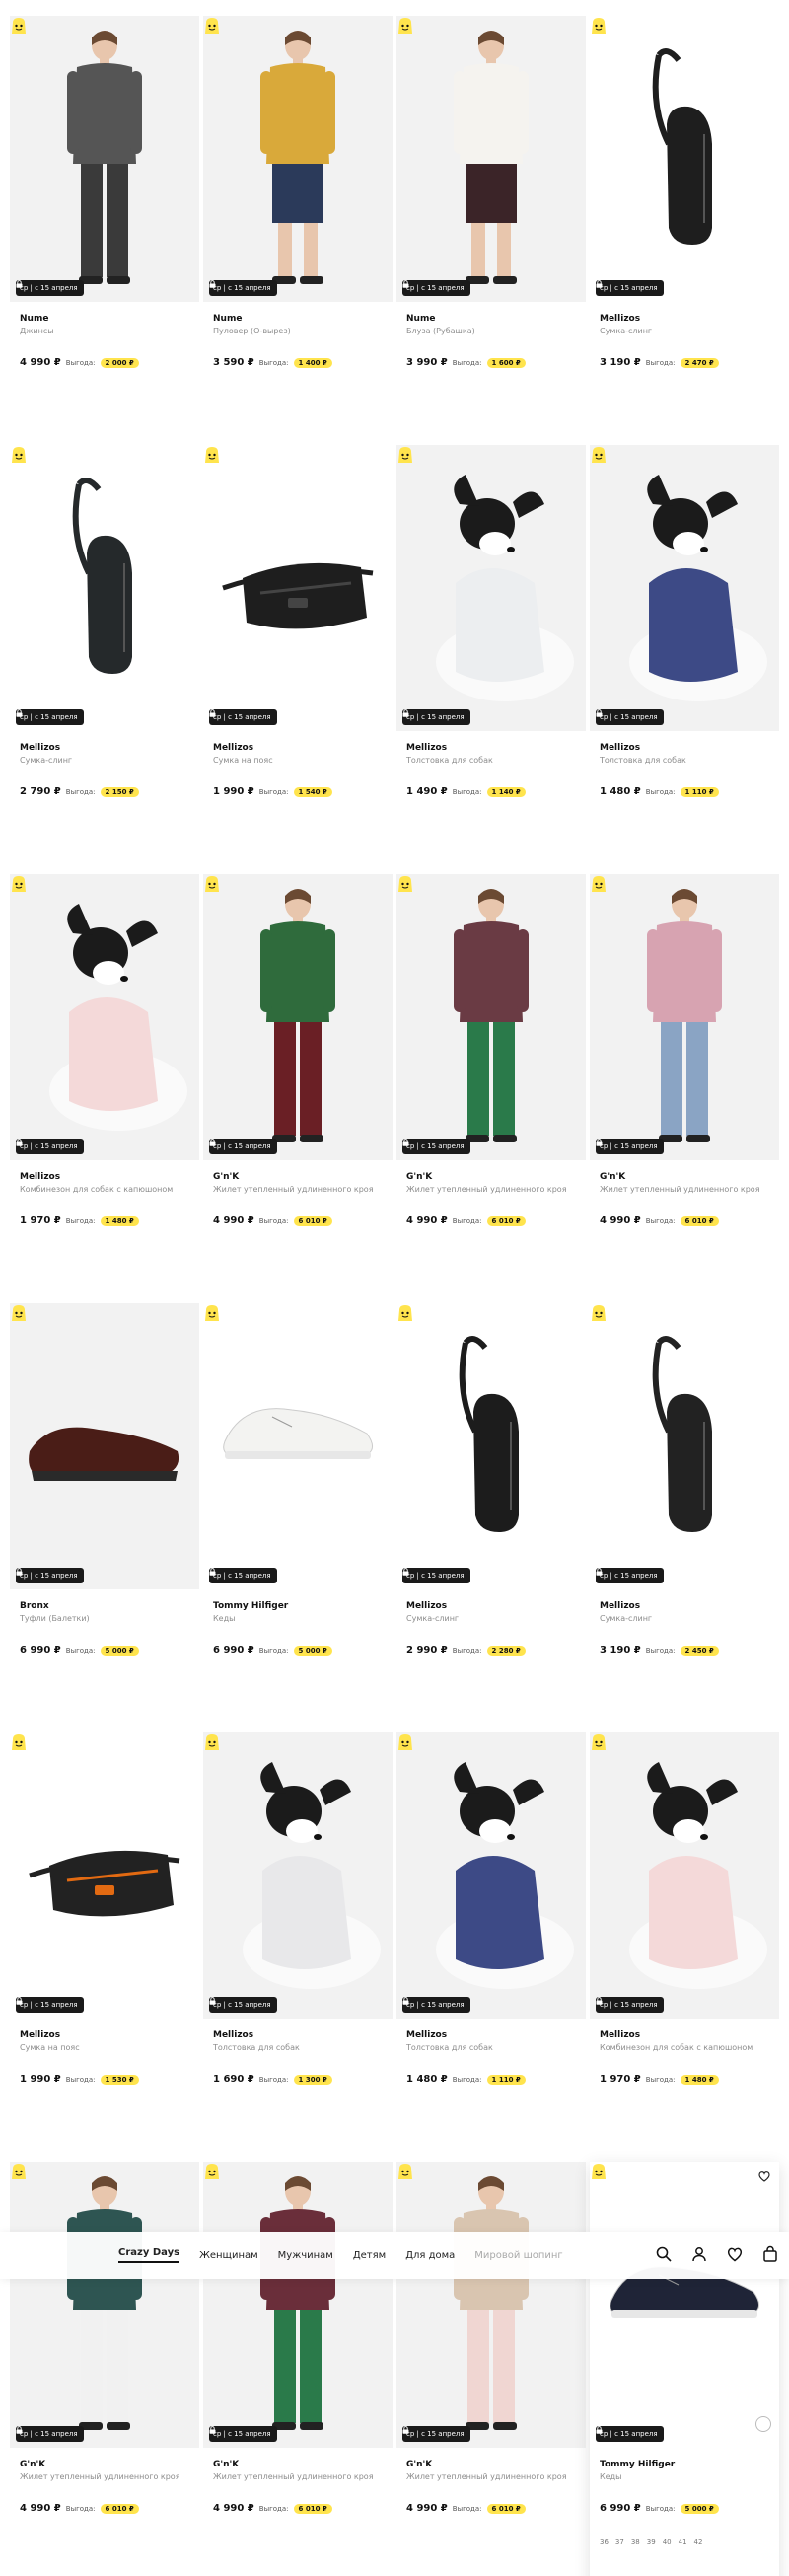 The image size is (789, 2576). What do you see at coordinates (619, 2542) in the screenshot?
I see `size-option: 37` at bounding box center [619, 2542].